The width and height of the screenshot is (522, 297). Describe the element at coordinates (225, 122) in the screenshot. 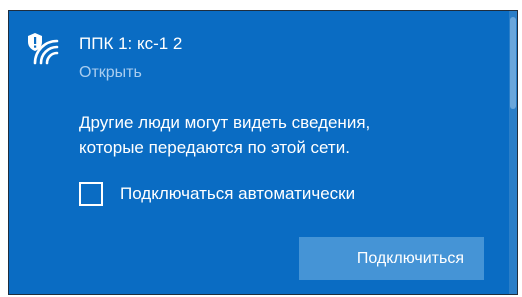

I see `security-warning-line: Другие люди могут видеть сведения,` at that location.